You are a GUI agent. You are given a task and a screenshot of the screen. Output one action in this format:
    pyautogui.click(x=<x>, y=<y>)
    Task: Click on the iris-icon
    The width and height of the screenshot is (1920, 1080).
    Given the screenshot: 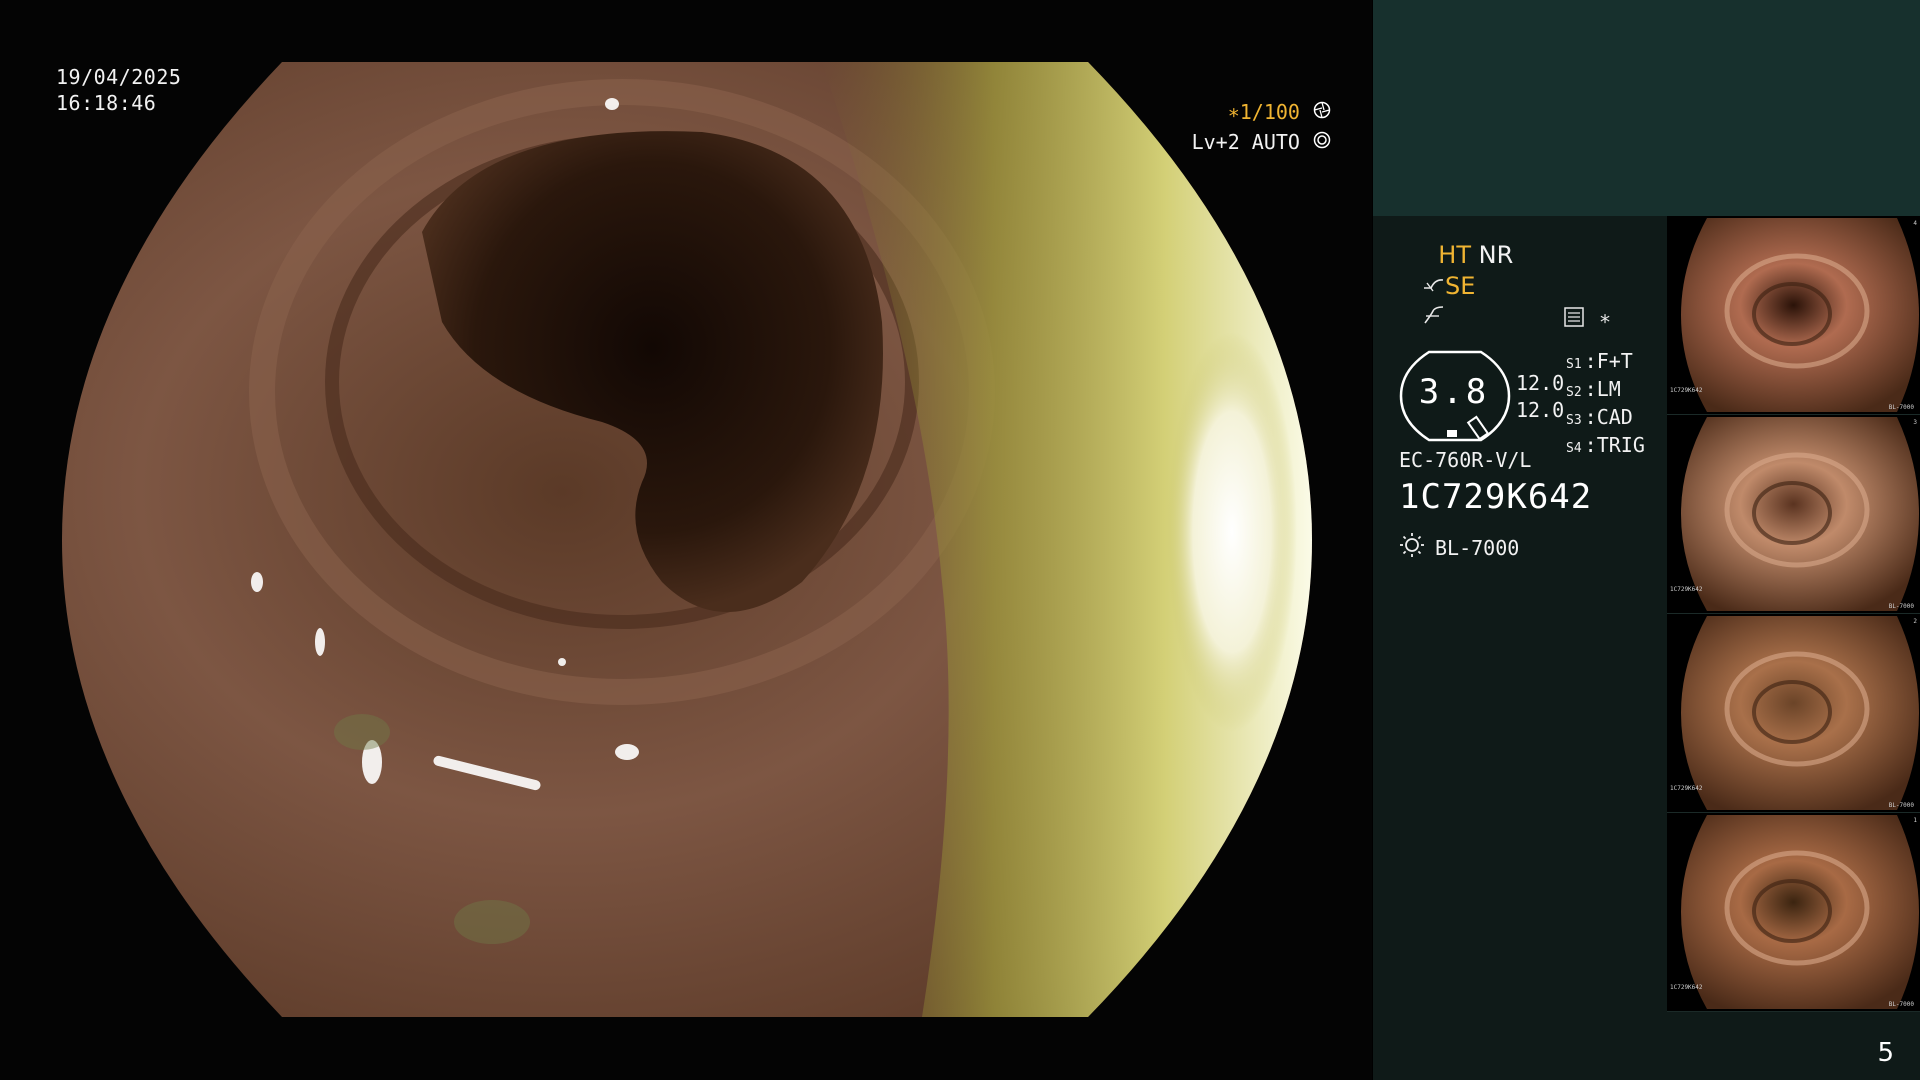 What is the action you would take?
    pyautogui.click(x=1322, y=144)
    